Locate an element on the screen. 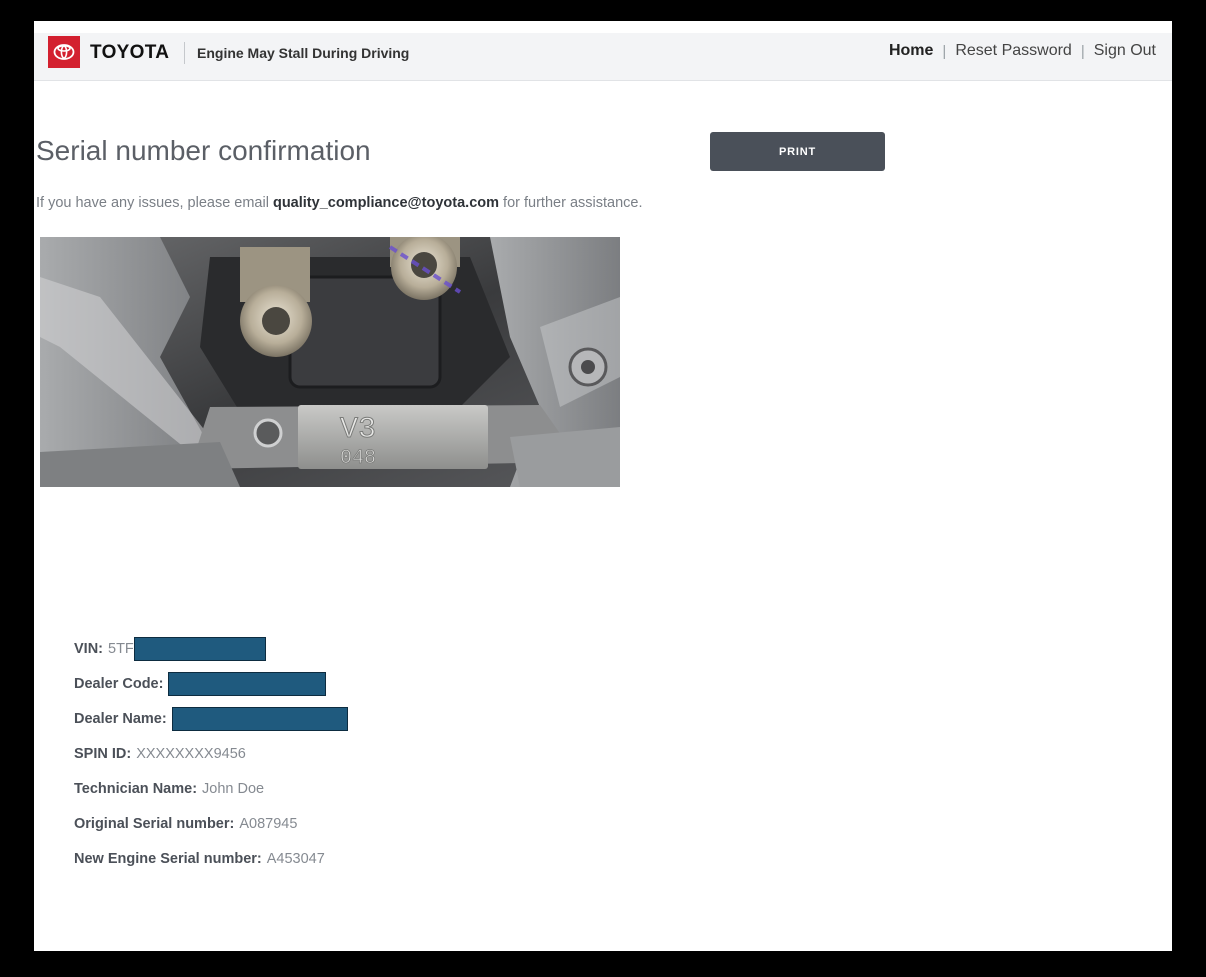 This screenshot has width=1206, height=977. detail-row-spin-id: SPIN ID: XXXXXXXX9456 is located at coordinates (211, 753).